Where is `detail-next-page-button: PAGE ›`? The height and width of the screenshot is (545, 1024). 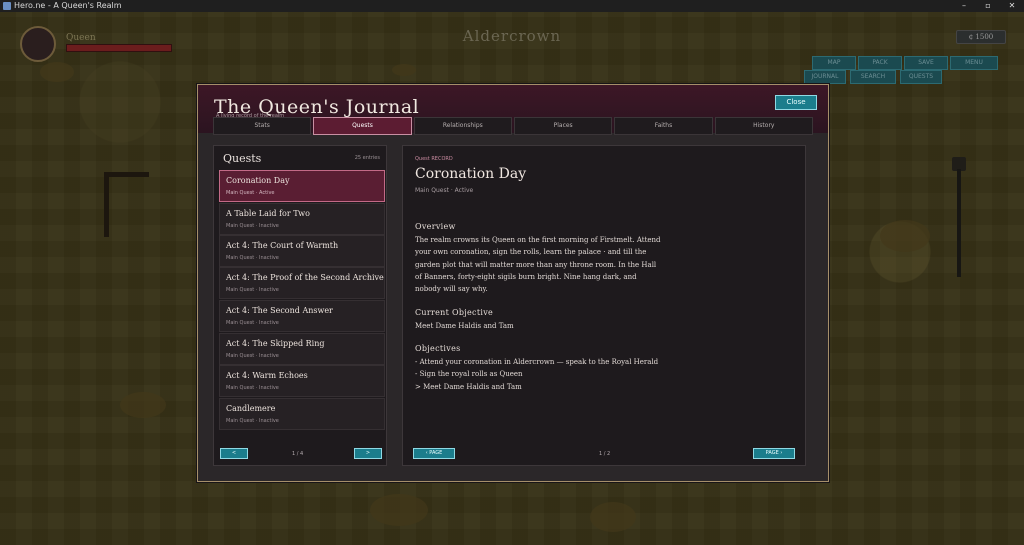
detail-next-page-button: PAGE › is located at coordinates (774, 453).